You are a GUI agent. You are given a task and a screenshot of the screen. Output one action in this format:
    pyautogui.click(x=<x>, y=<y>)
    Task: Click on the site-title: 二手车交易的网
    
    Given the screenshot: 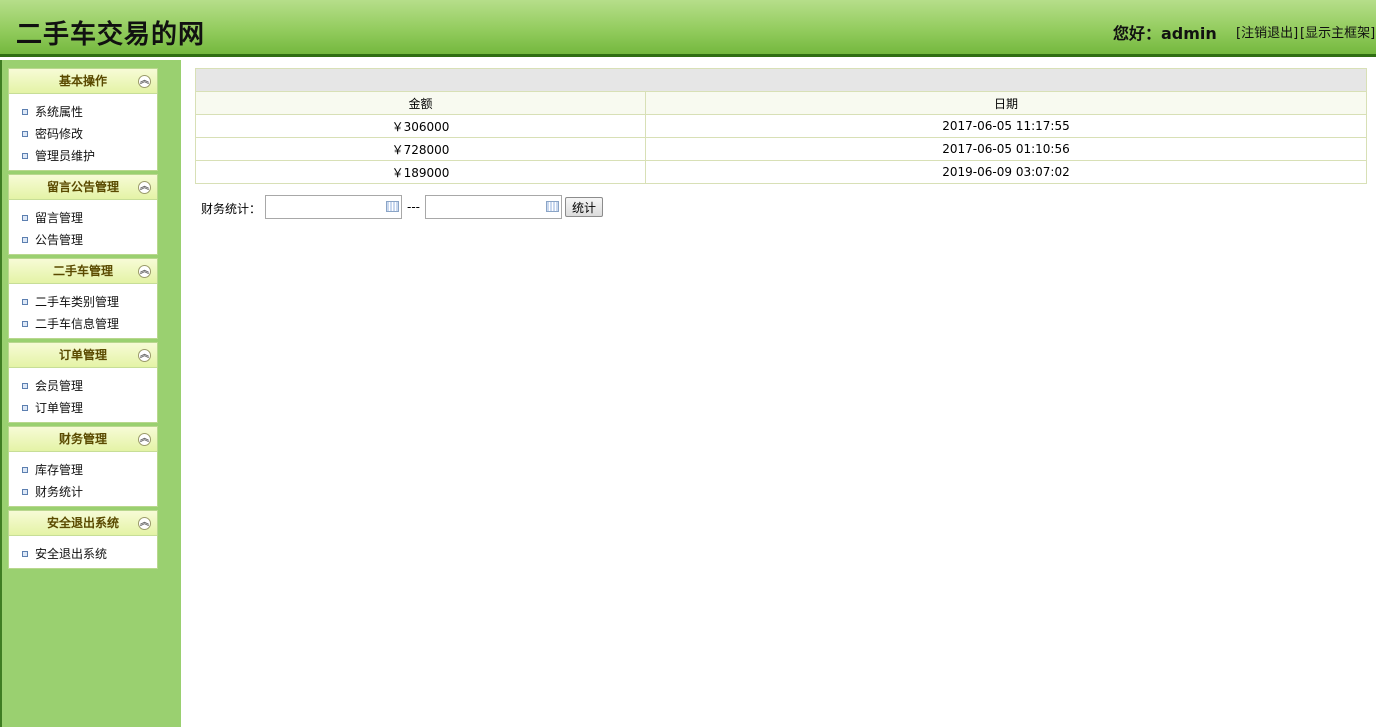 What is the action you would take?
    pyautogui.click(x=111, y=35)
    